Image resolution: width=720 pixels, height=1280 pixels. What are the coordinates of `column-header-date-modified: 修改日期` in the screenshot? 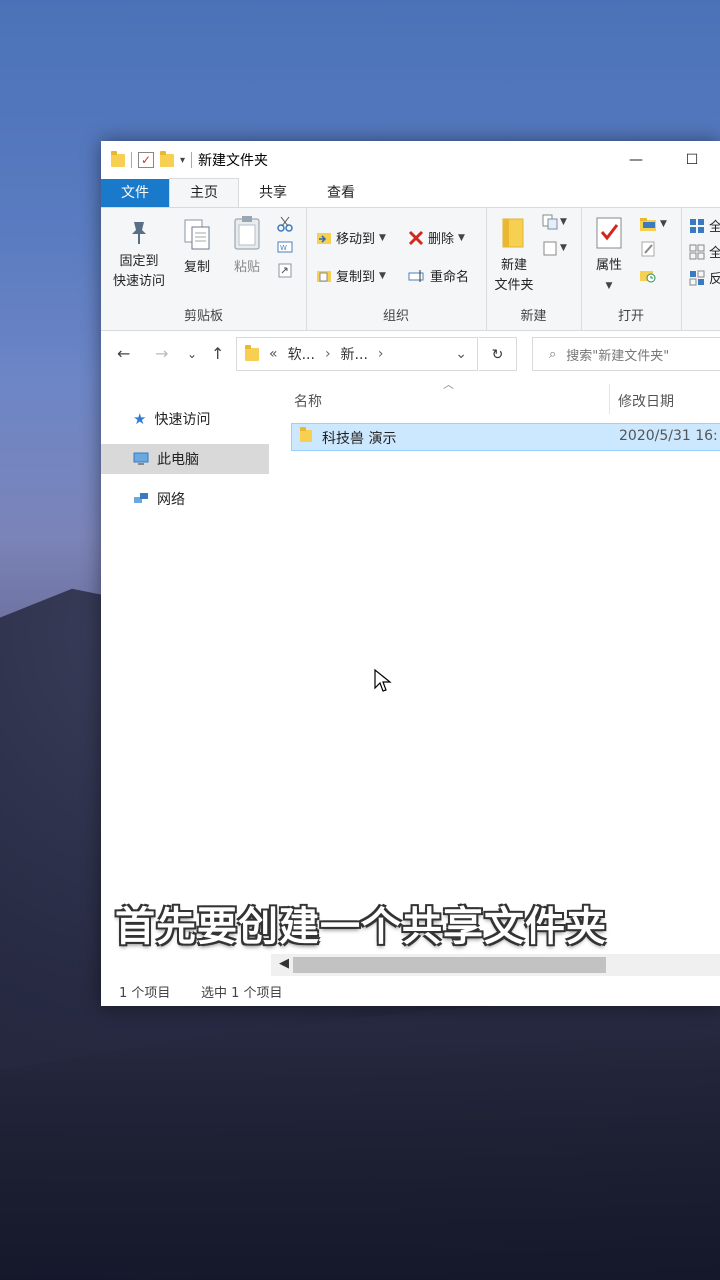 It's located at (646, 401).